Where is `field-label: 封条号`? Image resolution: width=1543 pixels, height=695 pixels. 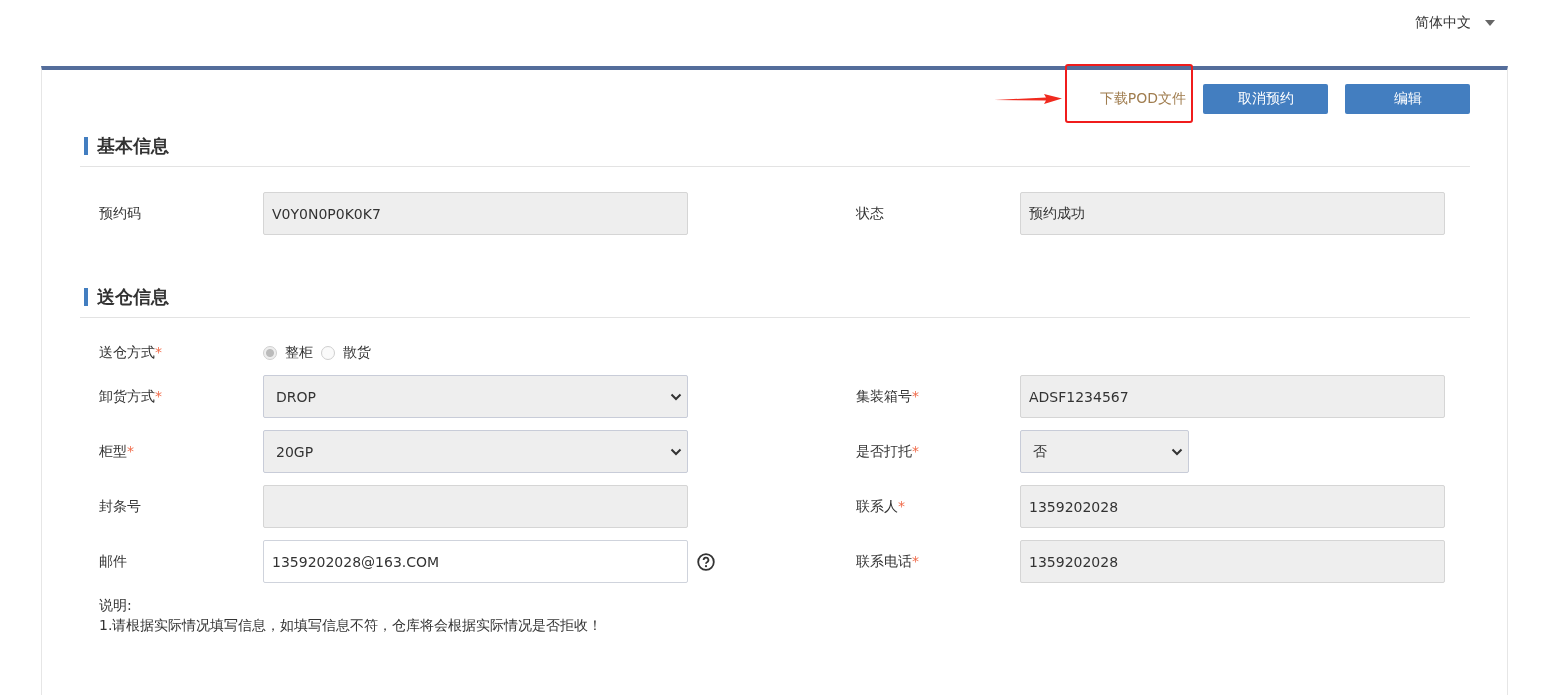
field-label: 封条号 is located at coordinates (120, 506).